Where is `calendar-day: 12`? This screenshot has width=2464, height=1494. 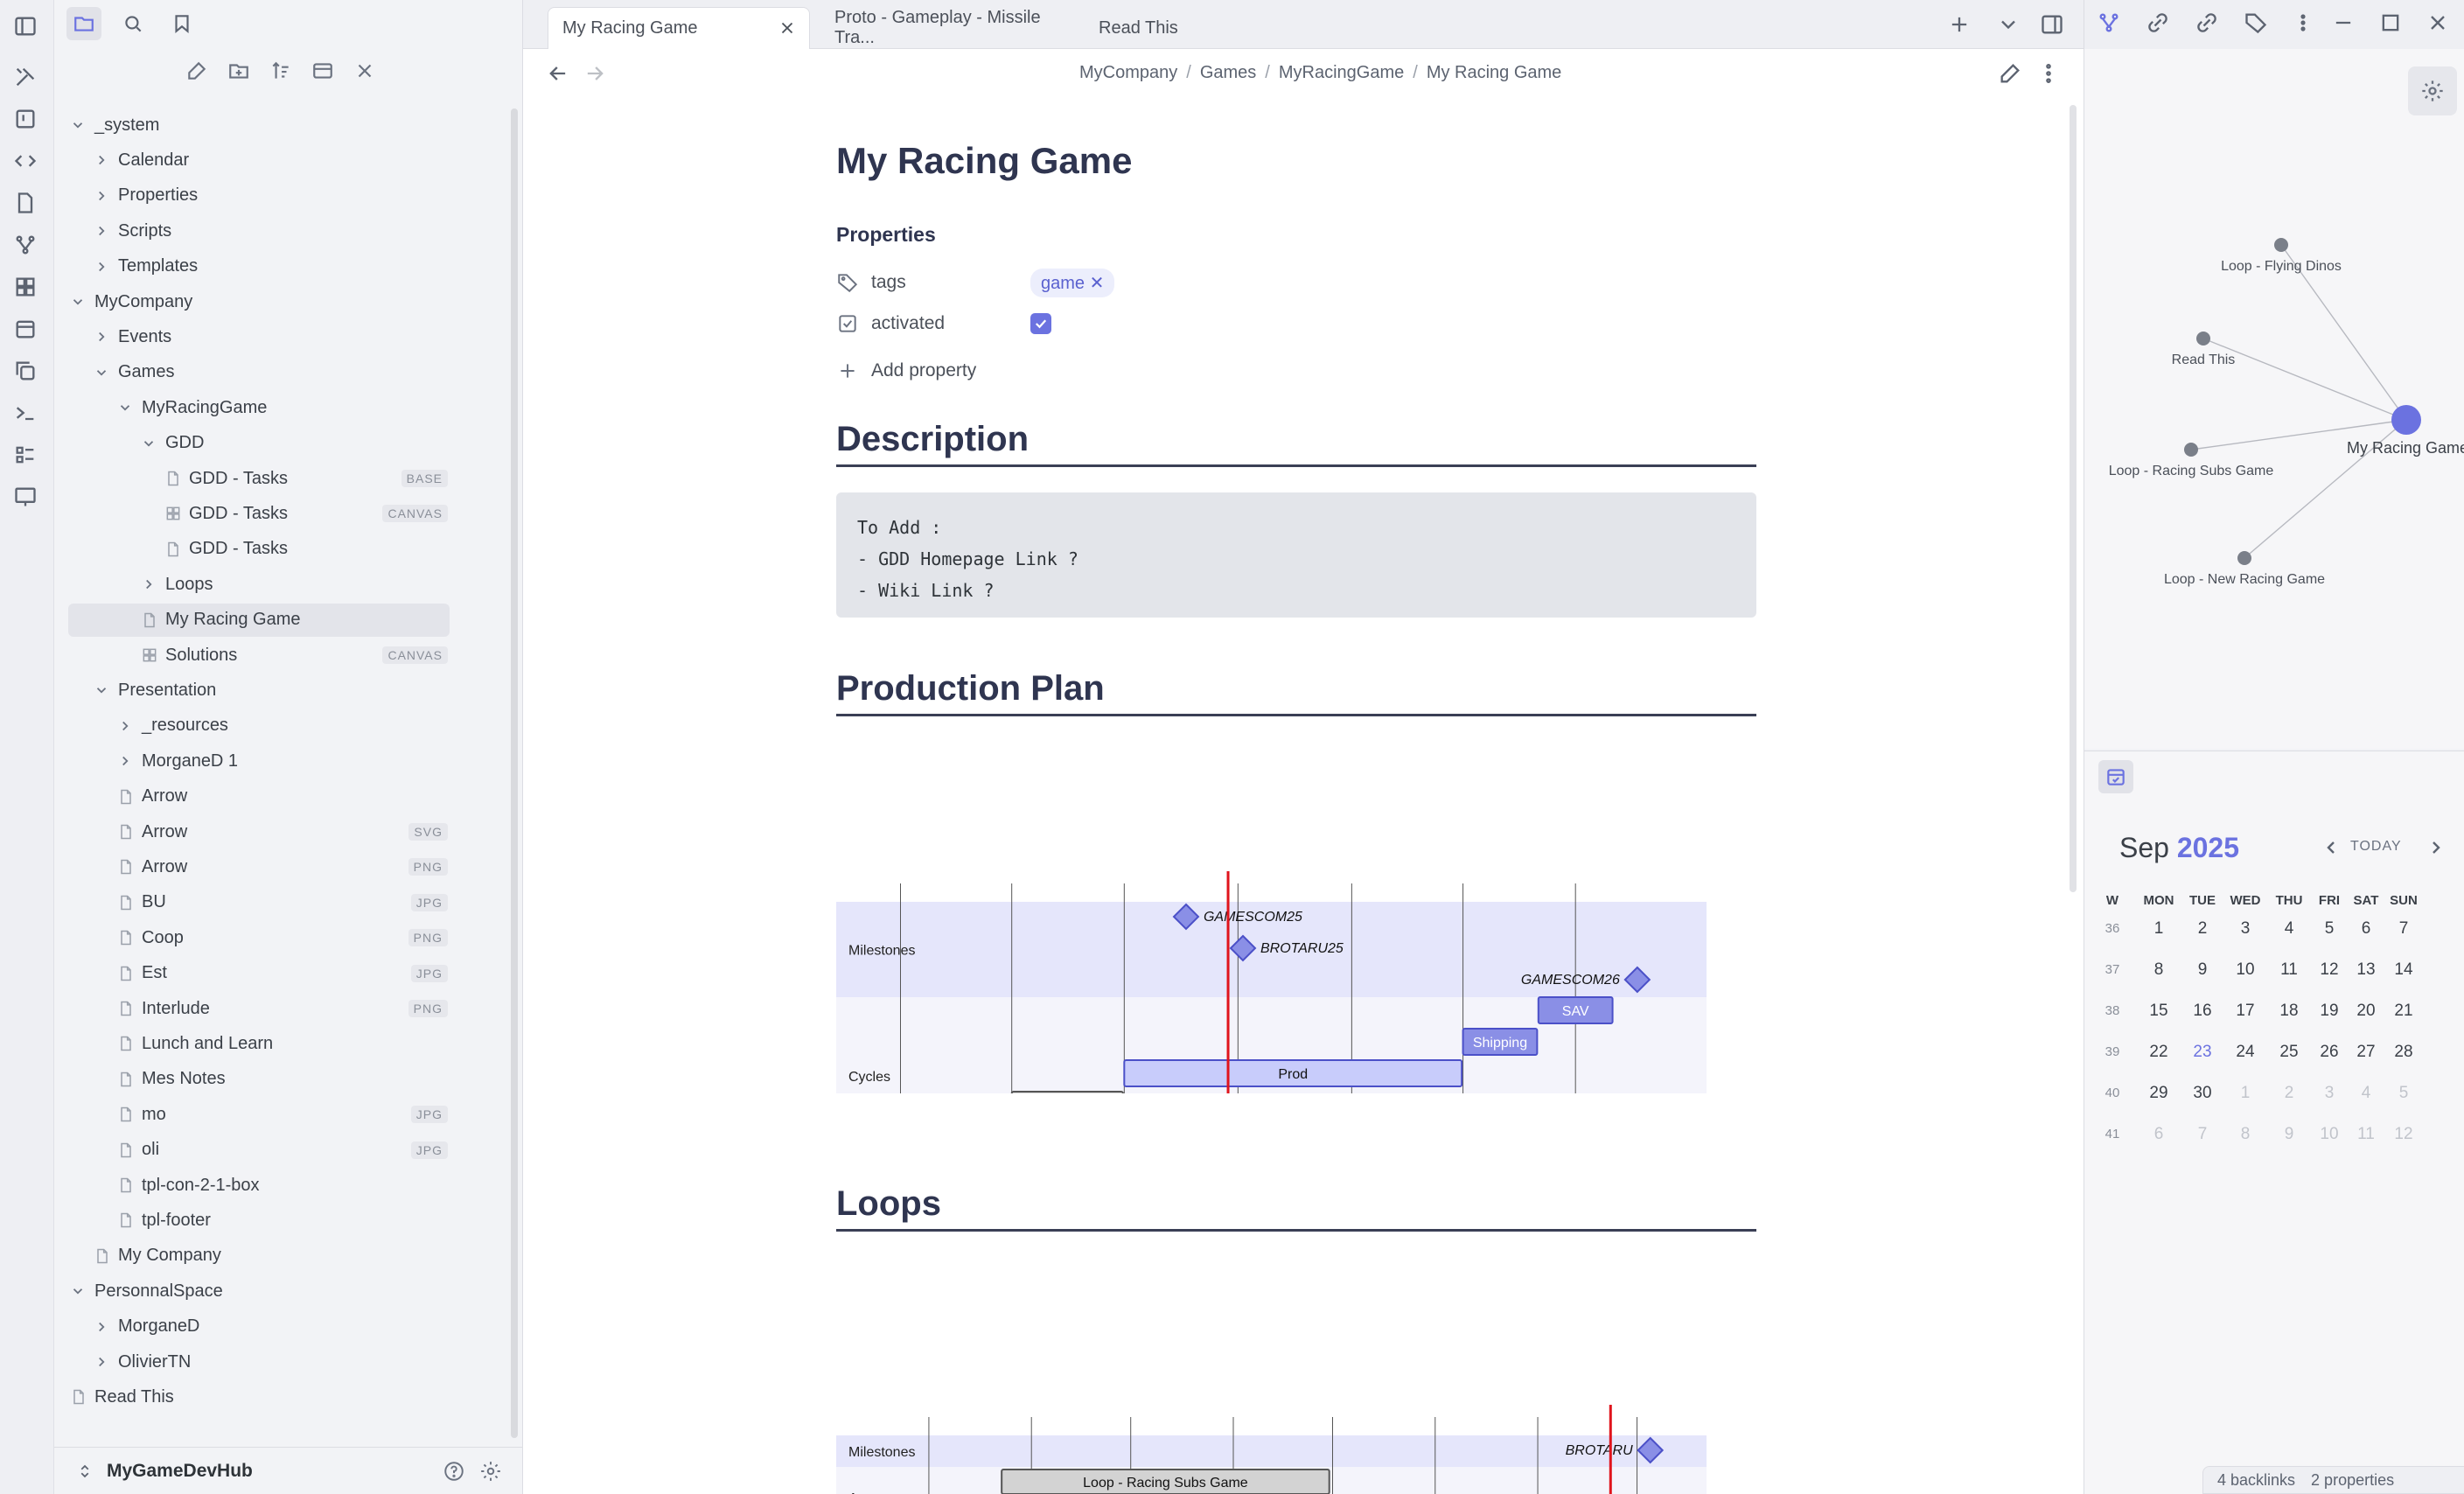 calendar-day: 12 is located at coordinates (2404, 1134).